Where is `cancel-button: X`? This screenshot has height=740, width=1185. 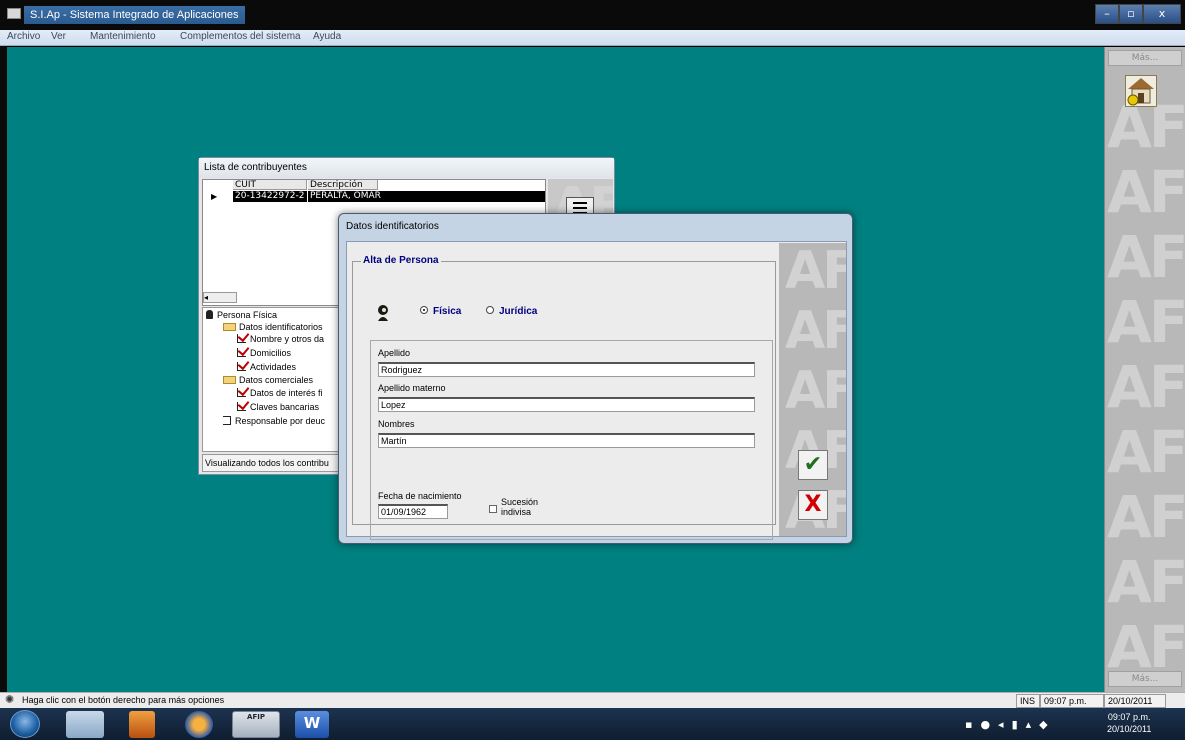 cancel-button: X is located at coordinates (813, 505).